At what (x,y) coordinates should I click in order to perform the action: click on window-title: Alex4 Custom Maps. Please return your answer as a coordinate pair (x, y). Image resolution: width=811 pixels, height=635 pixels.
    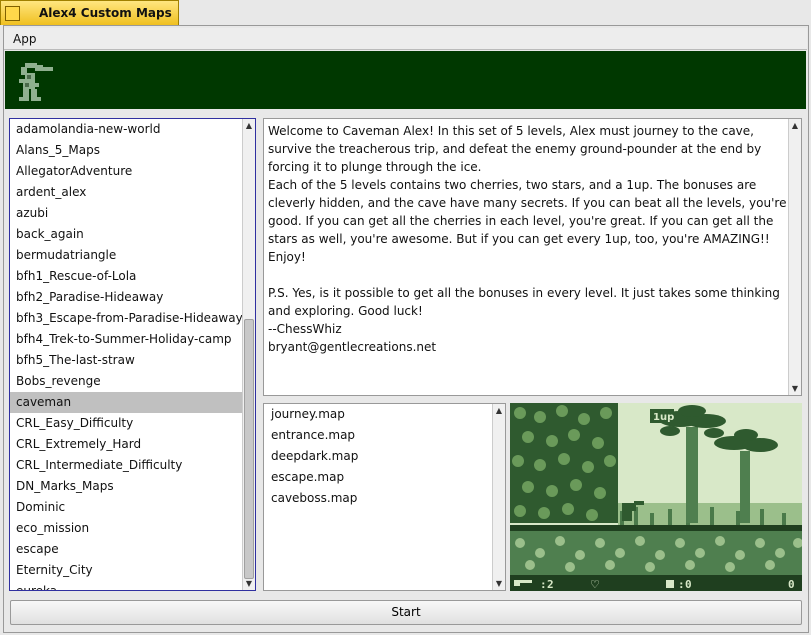
    Looking at the image, I should click on (105, 13).